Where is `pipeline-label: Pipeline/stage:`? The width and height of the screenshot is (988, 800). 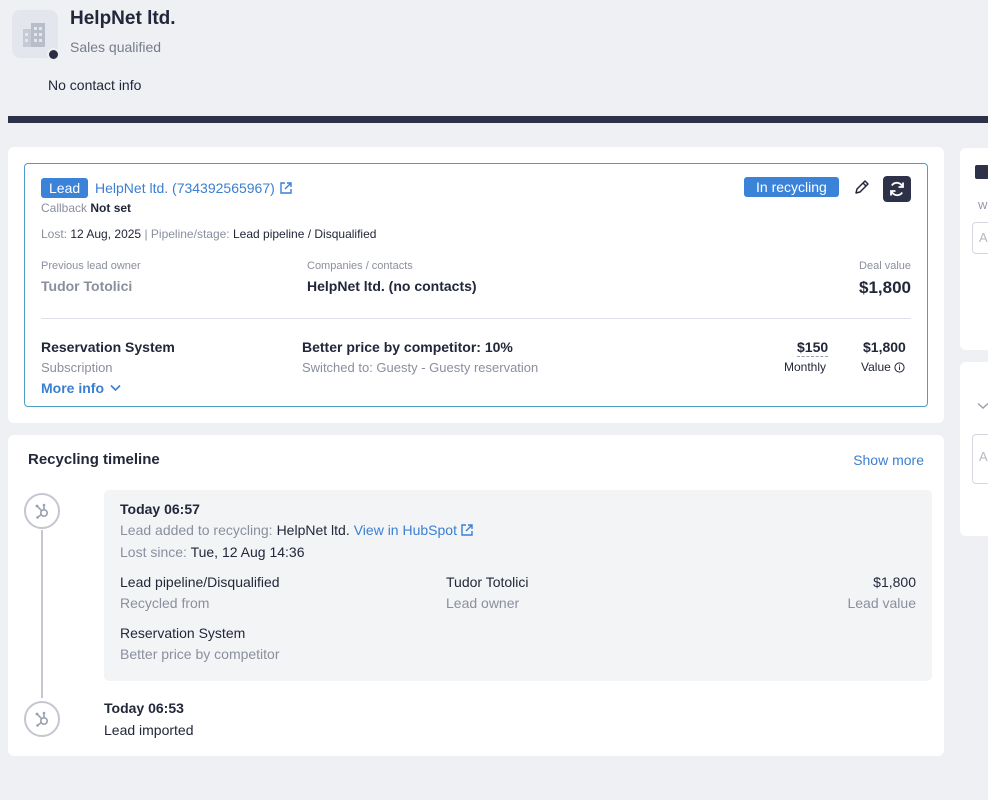 pipeline-label: Pipeline/stage: is located at coordinates (190, 234).